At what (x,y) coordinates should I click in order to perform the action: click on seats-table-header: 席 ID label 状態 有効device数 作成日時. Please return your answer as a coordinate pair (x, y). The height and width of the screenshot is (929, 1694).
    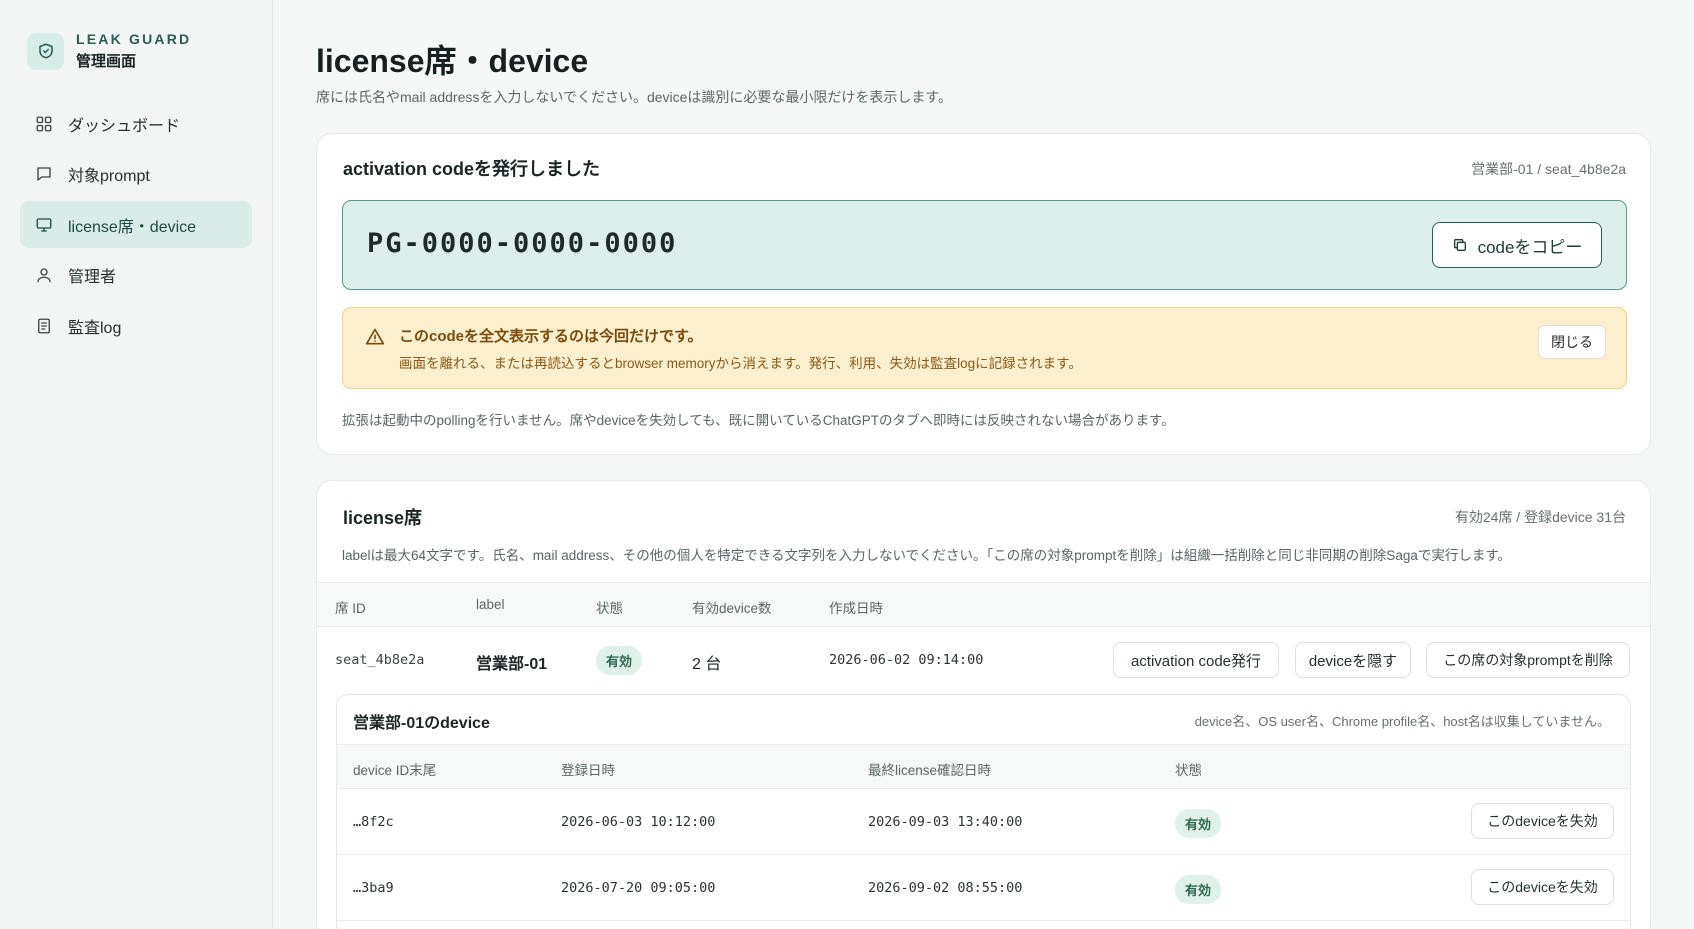
    Looking at the image, I should click on (983, 604).